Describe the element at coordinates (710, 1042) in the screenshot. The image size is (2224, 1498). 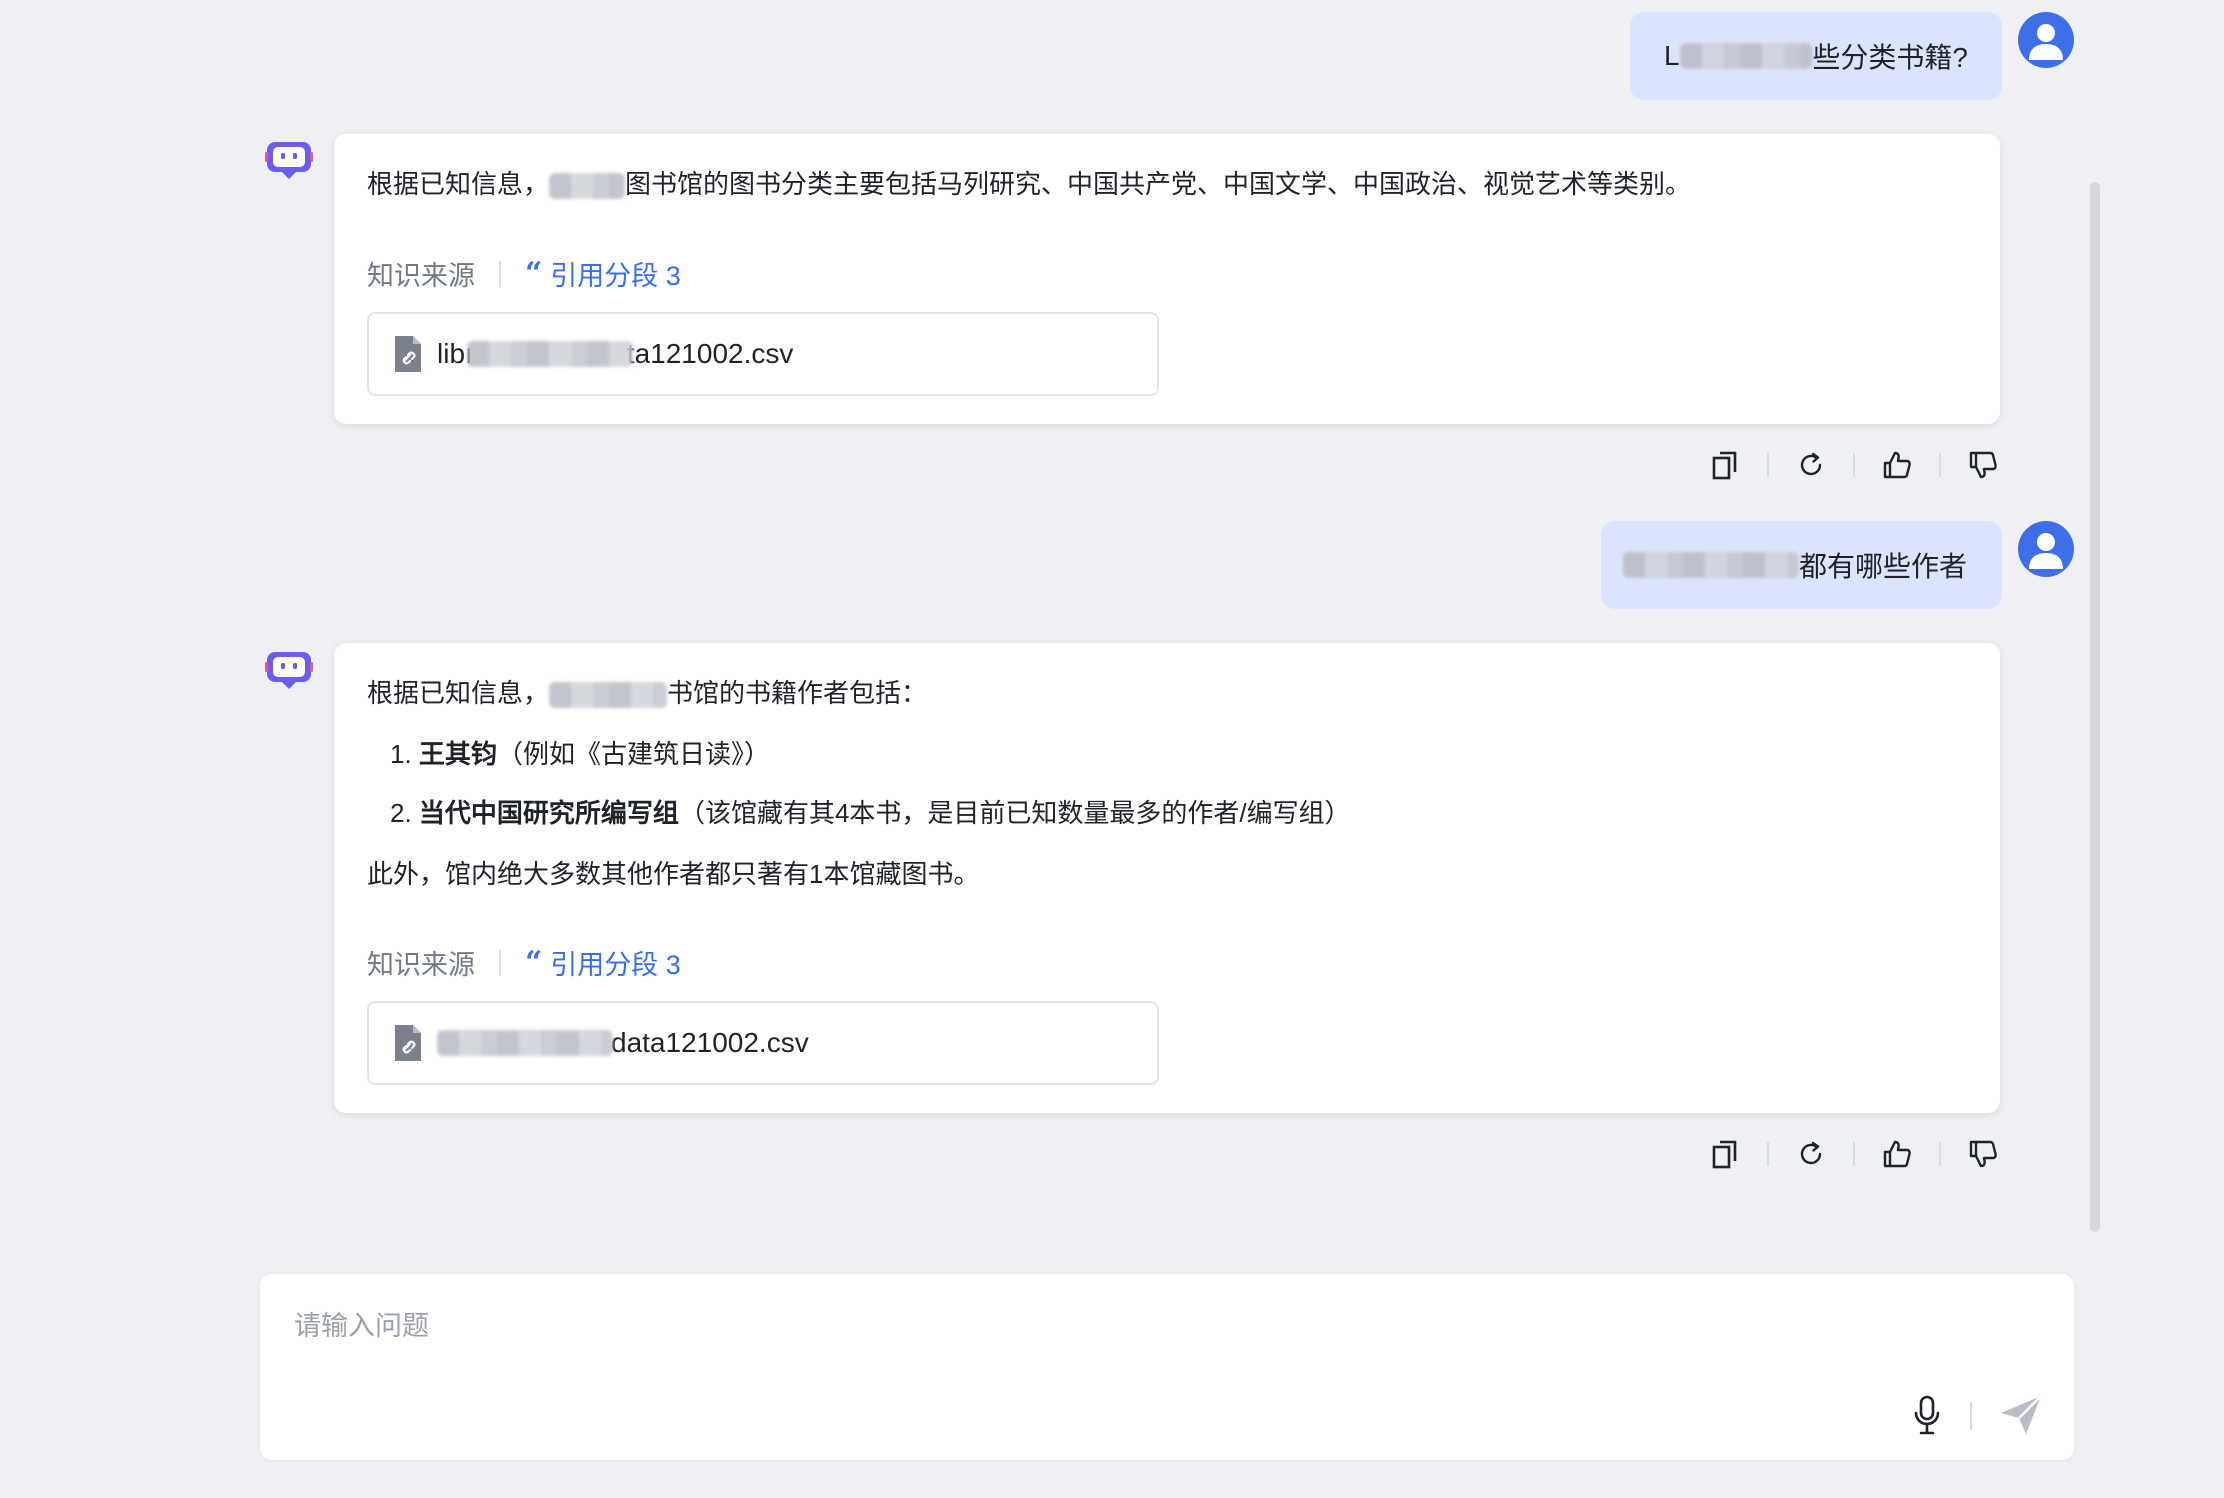
I see `file-name-suffix: data121002.csv` at that location.